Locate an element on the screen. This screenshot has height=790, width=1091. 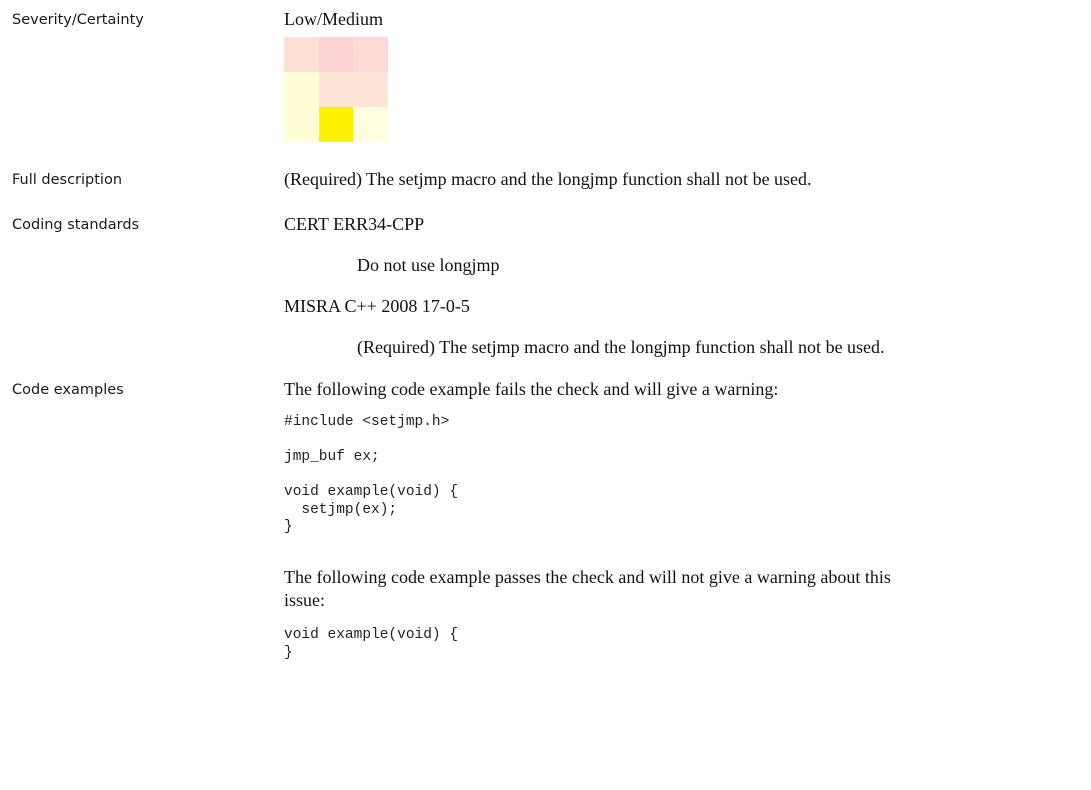
matrix-cell-highlight is located at coordinates (336, 124).